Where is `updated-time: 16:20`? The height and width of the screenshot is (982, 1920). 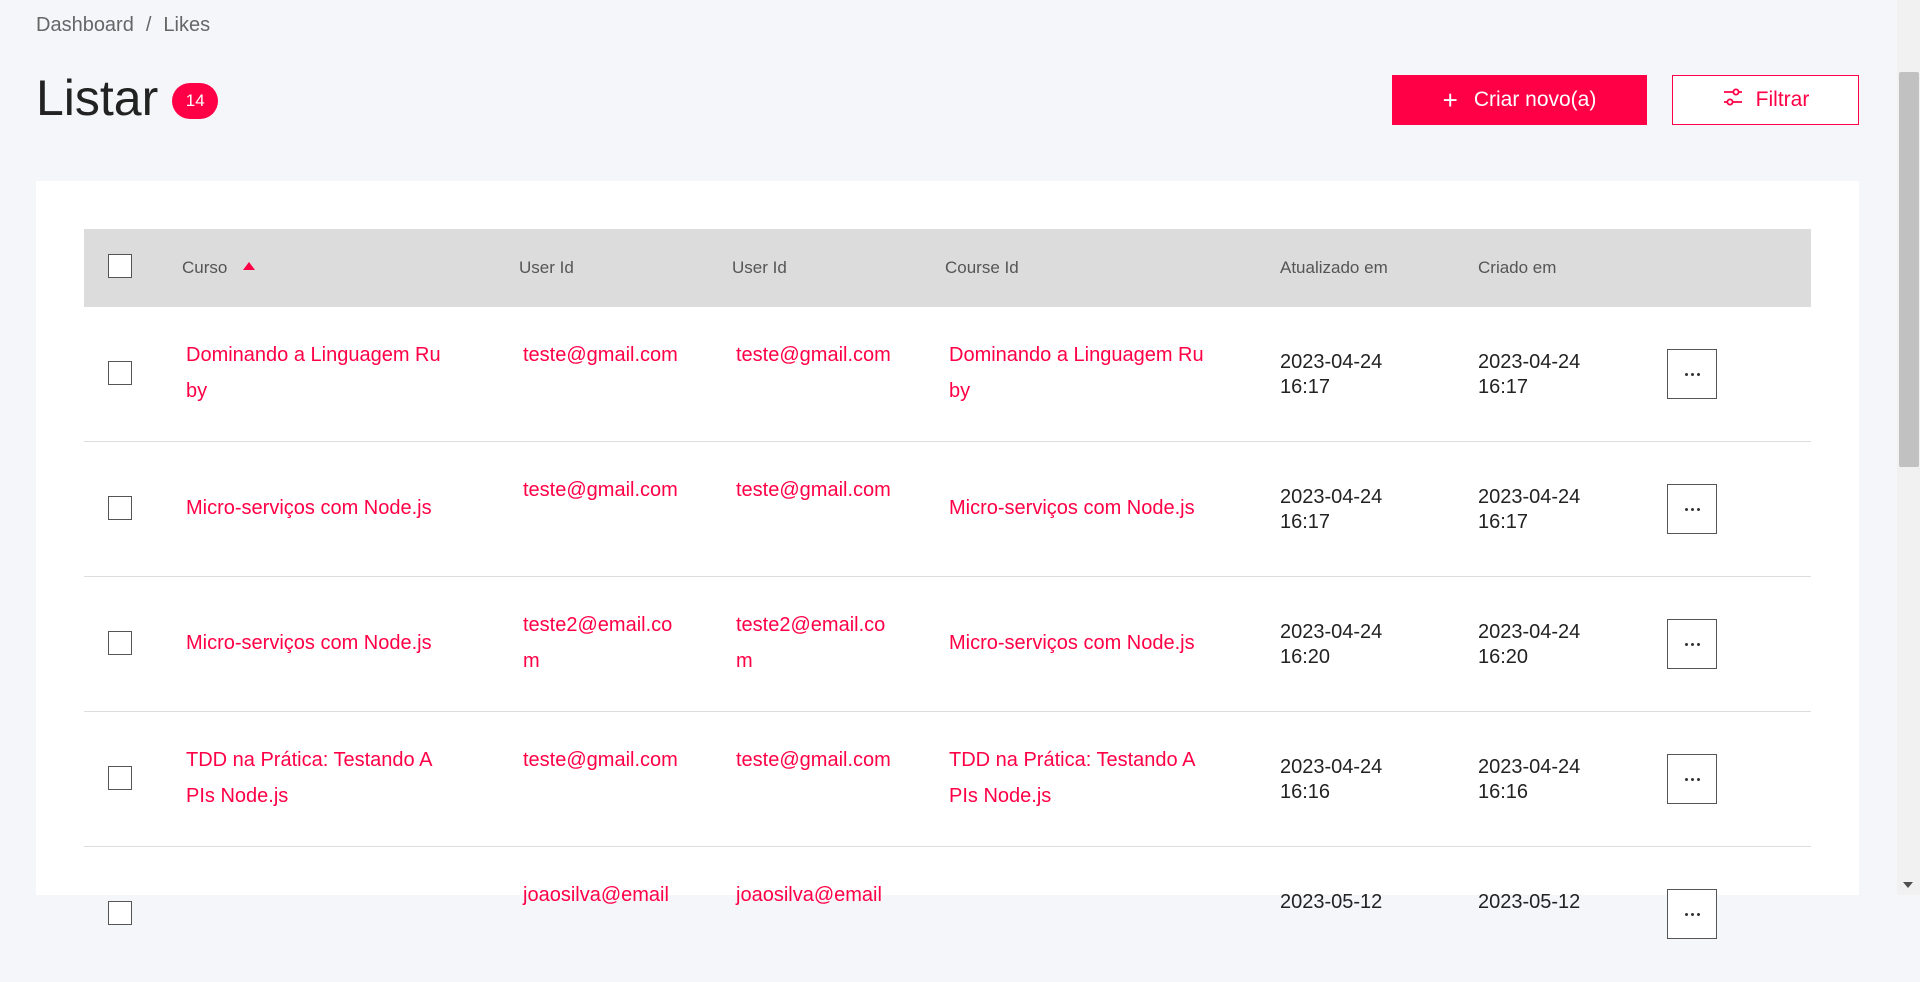 updated-time: 16:20 is located at coordinates (1305, 657).